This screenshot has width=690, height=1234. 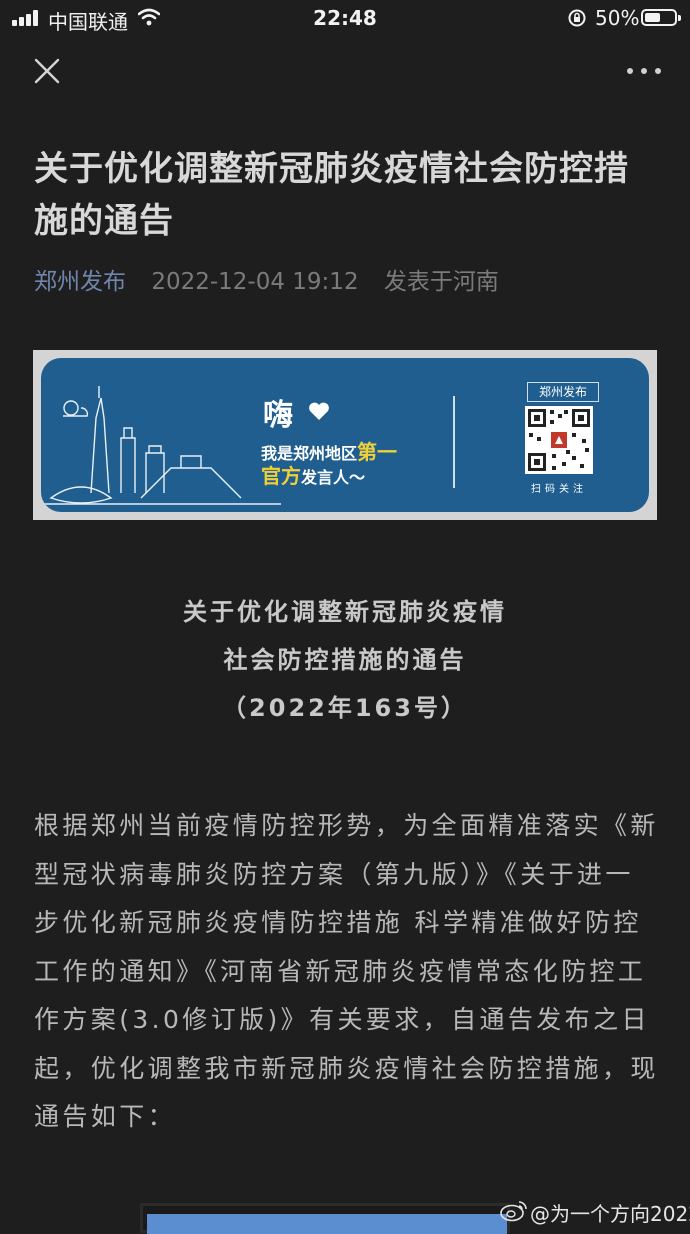 I want to click on close-button, so click(x=47, y=71).